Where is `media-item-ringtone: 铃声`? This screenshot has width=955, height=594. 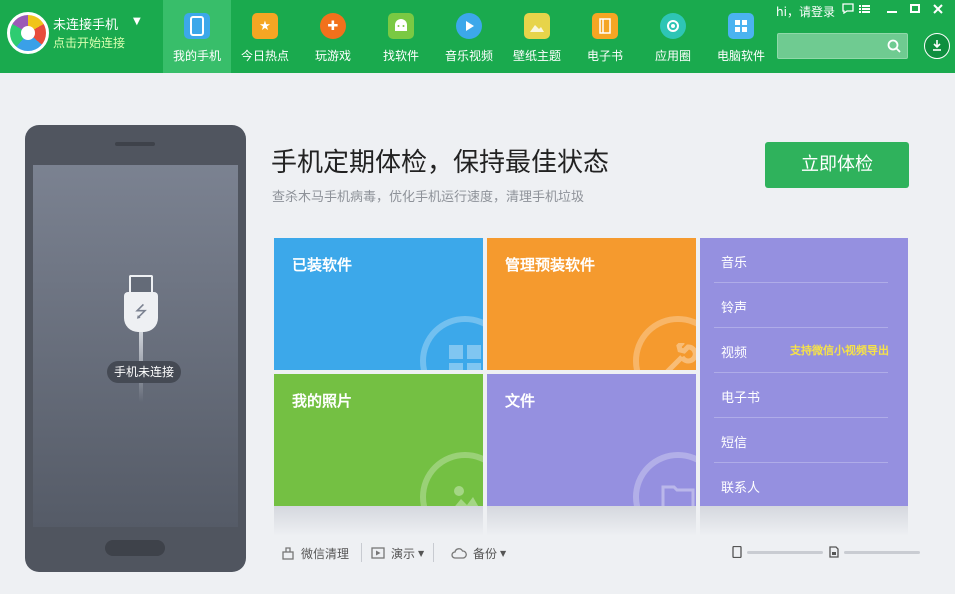 media-item-ringtone: 铃声 is located at coordinates (801, 305).